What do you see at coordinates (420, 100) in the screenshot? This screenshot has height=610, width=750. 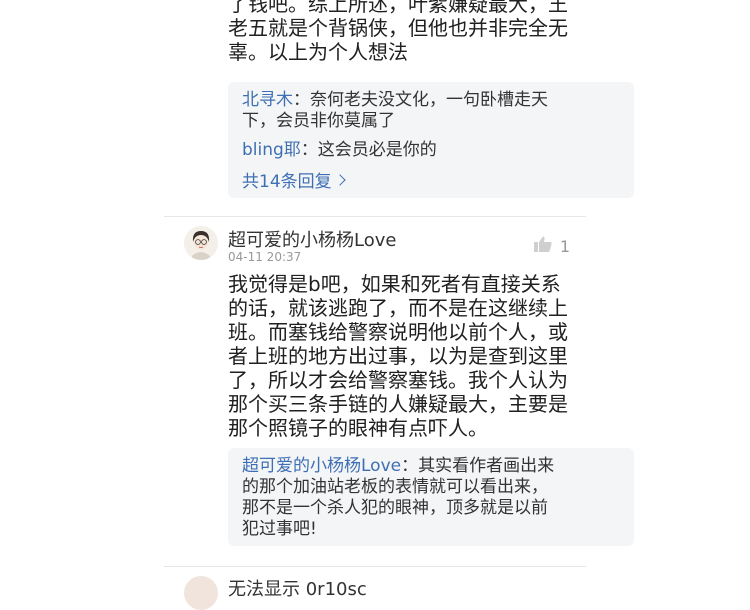 I see `reply-text: ：奈何老夫没文化，一句卧槽走天` at bounding box center [420, 100].